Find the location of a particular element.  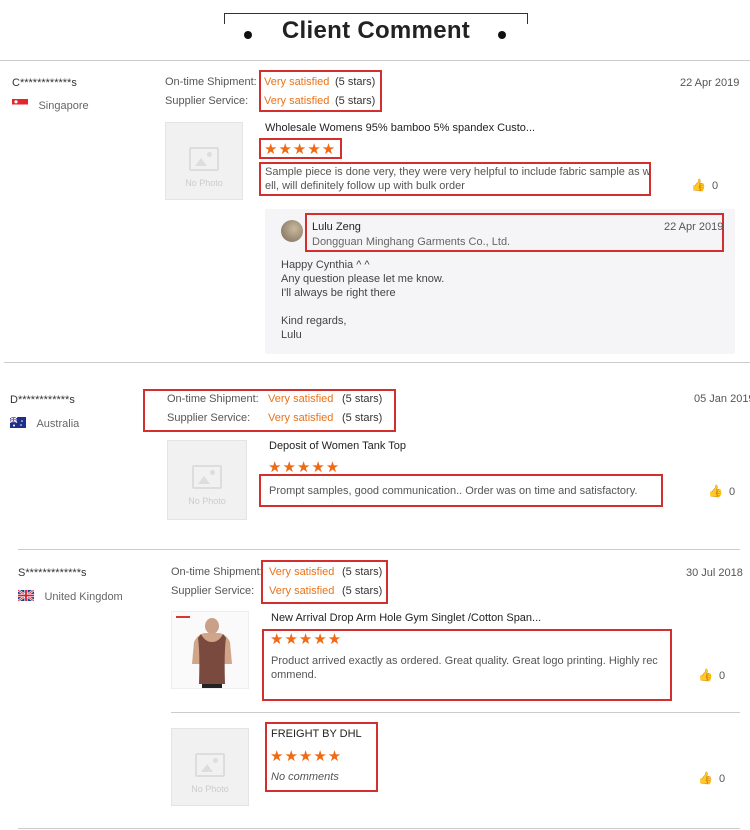

avatar is located at coordinates (292, 231).